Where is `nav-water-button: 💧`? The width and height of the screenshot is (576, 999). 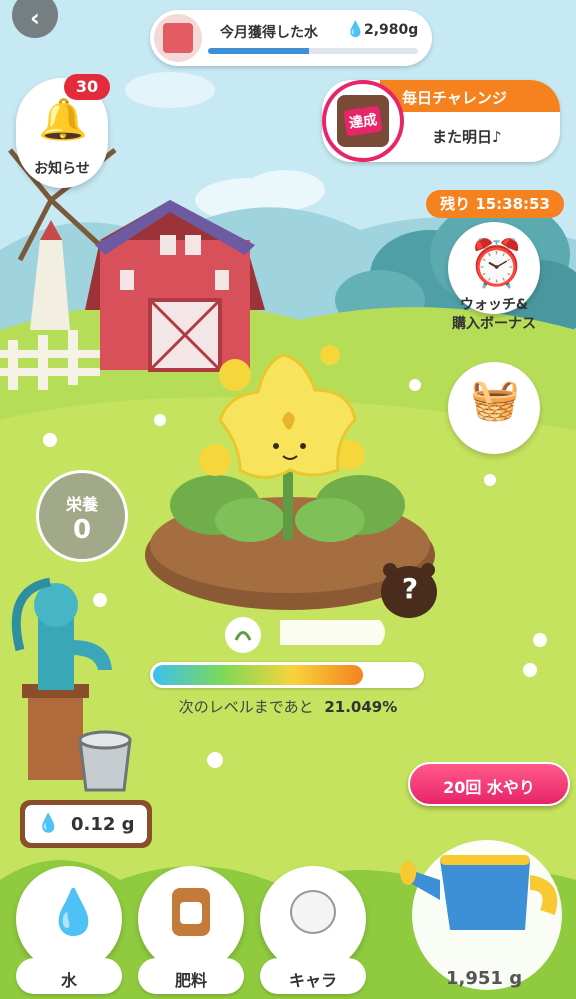 nav-water-button: 💧 is located at coordinates (69, 919).